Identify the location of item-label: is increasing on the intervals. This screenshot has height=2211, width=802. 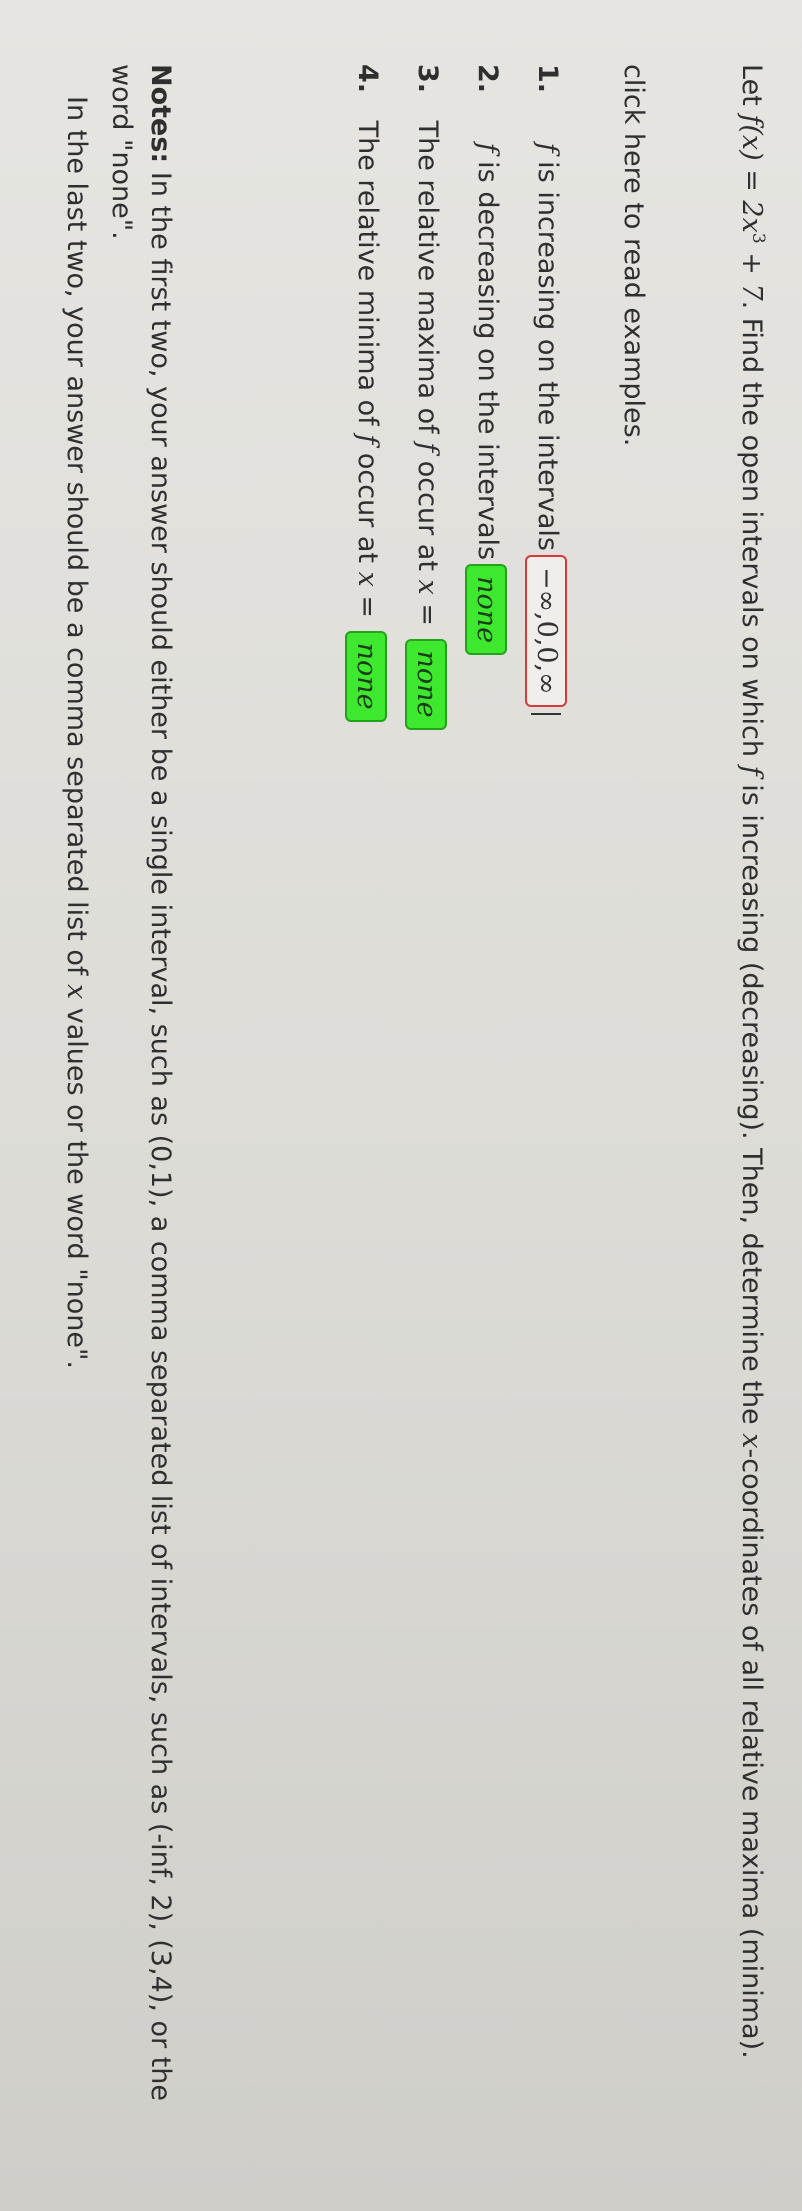
(547, 351).